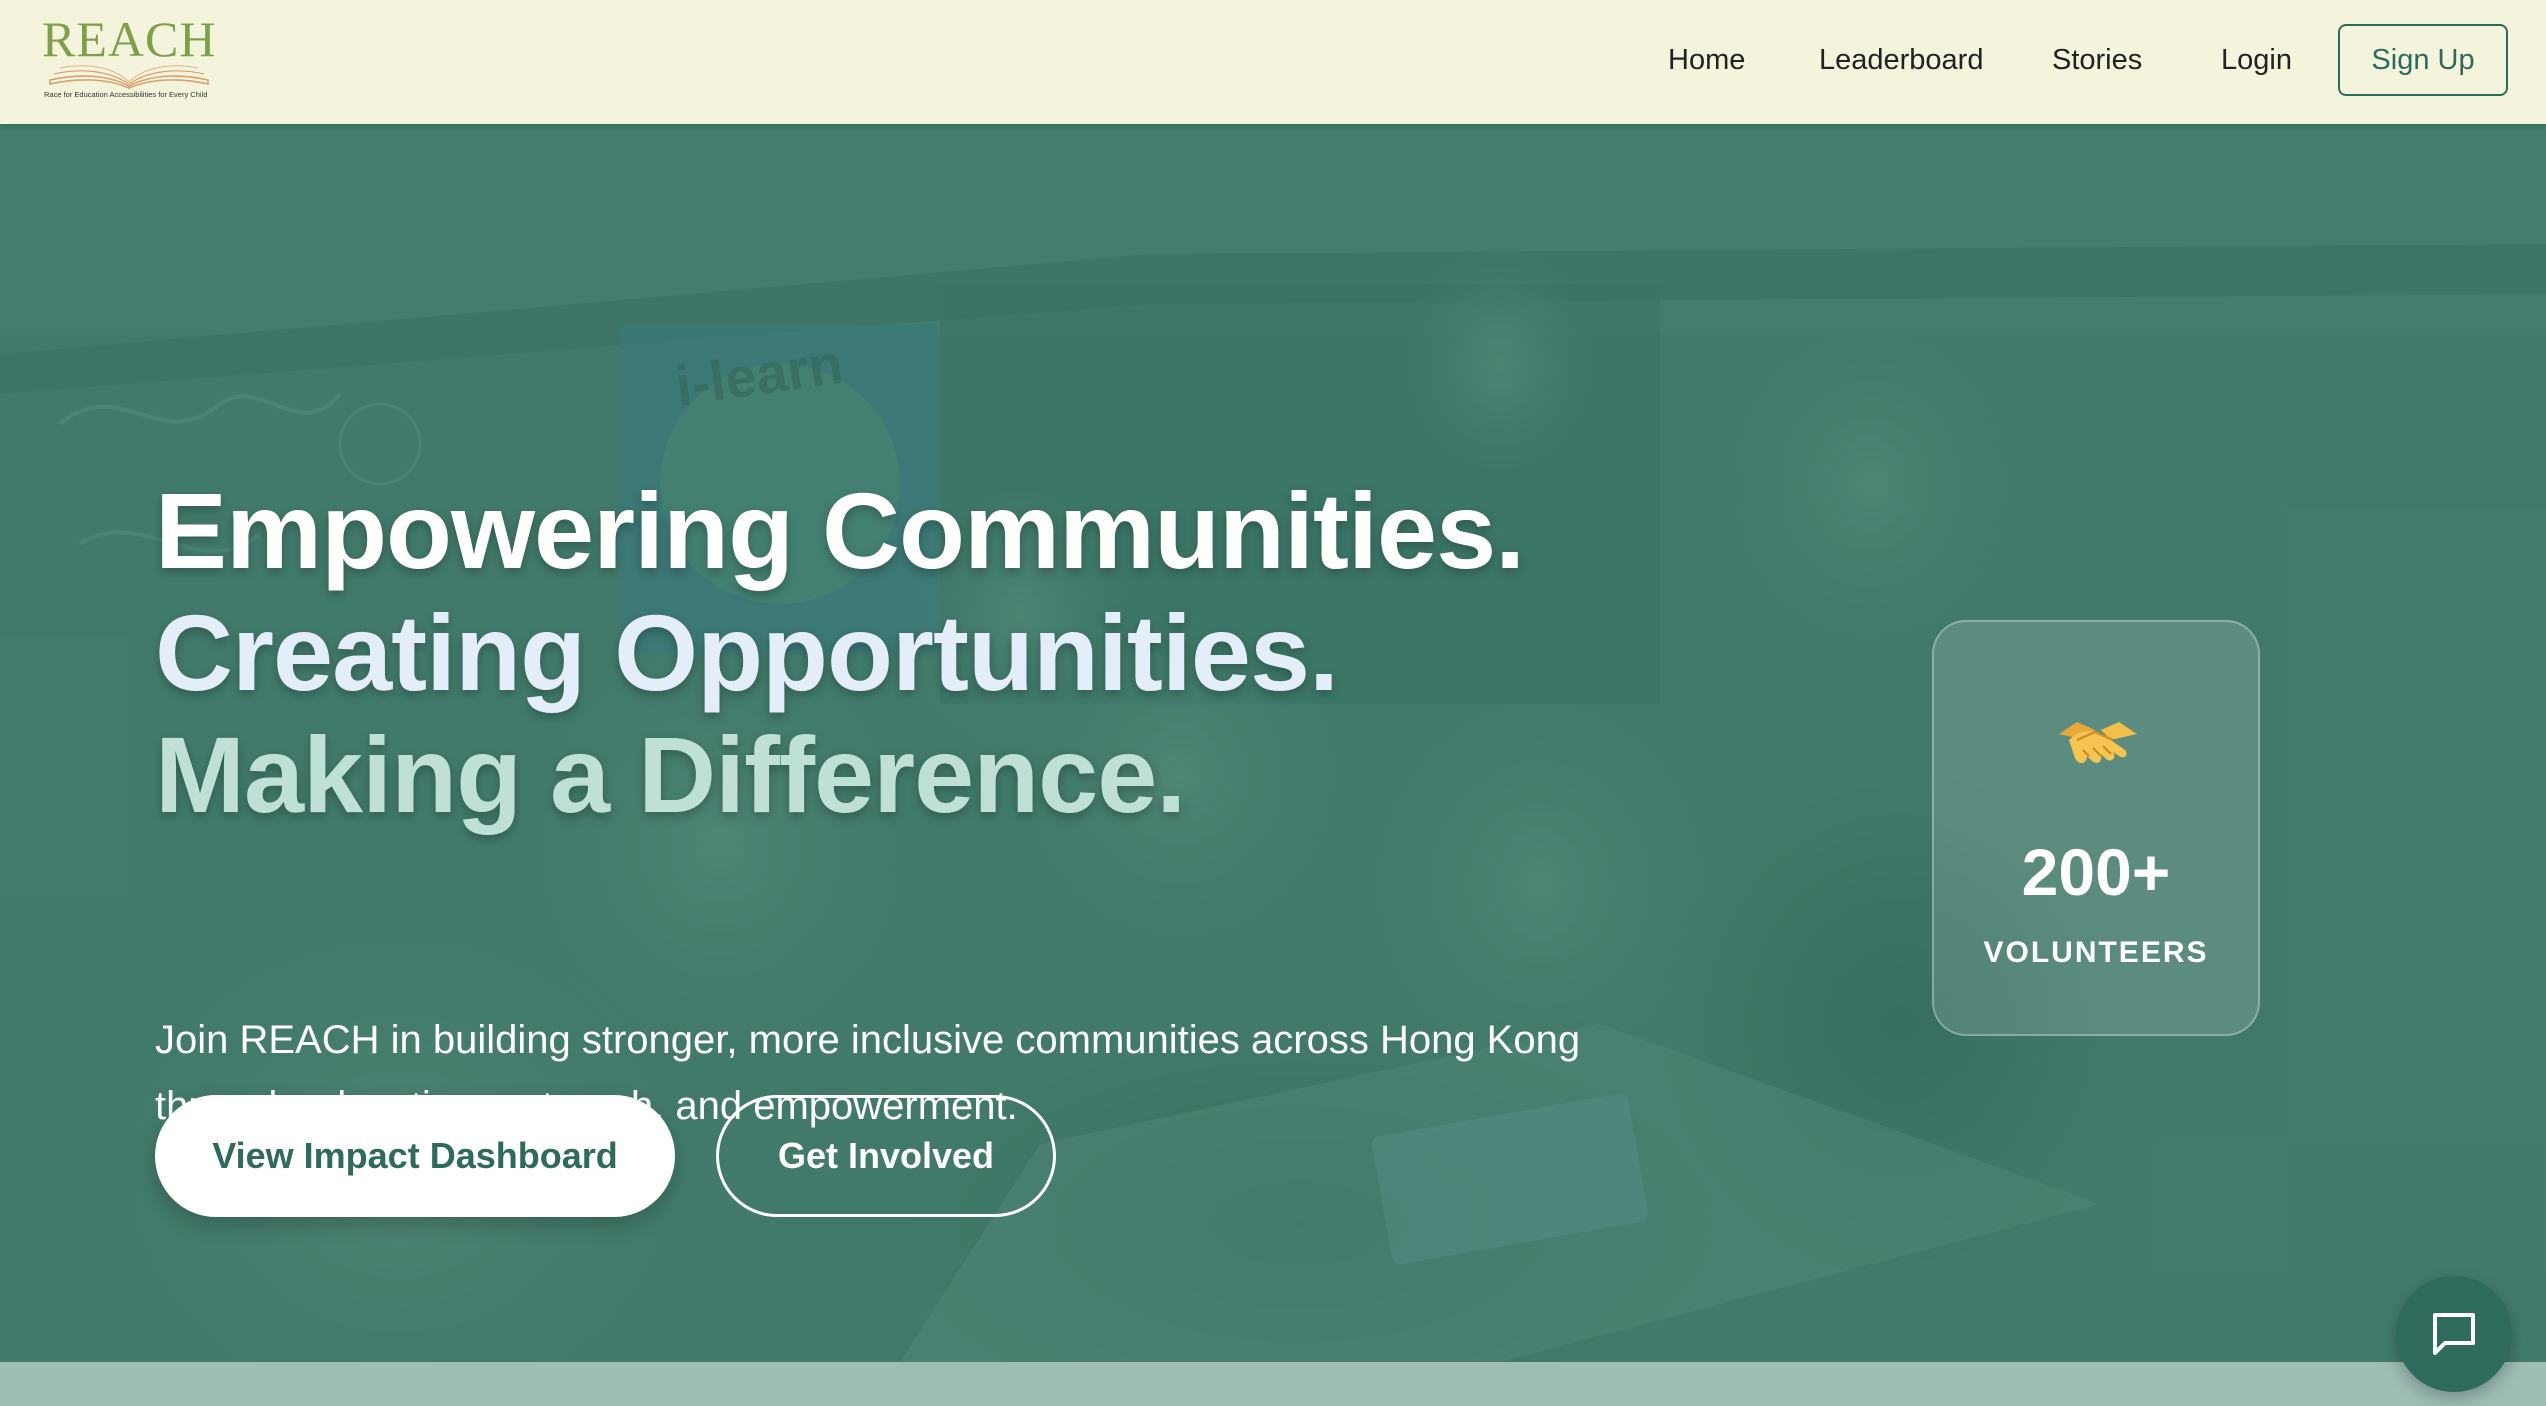  I want to click on stat-number: 200+, so click(2096, 872).